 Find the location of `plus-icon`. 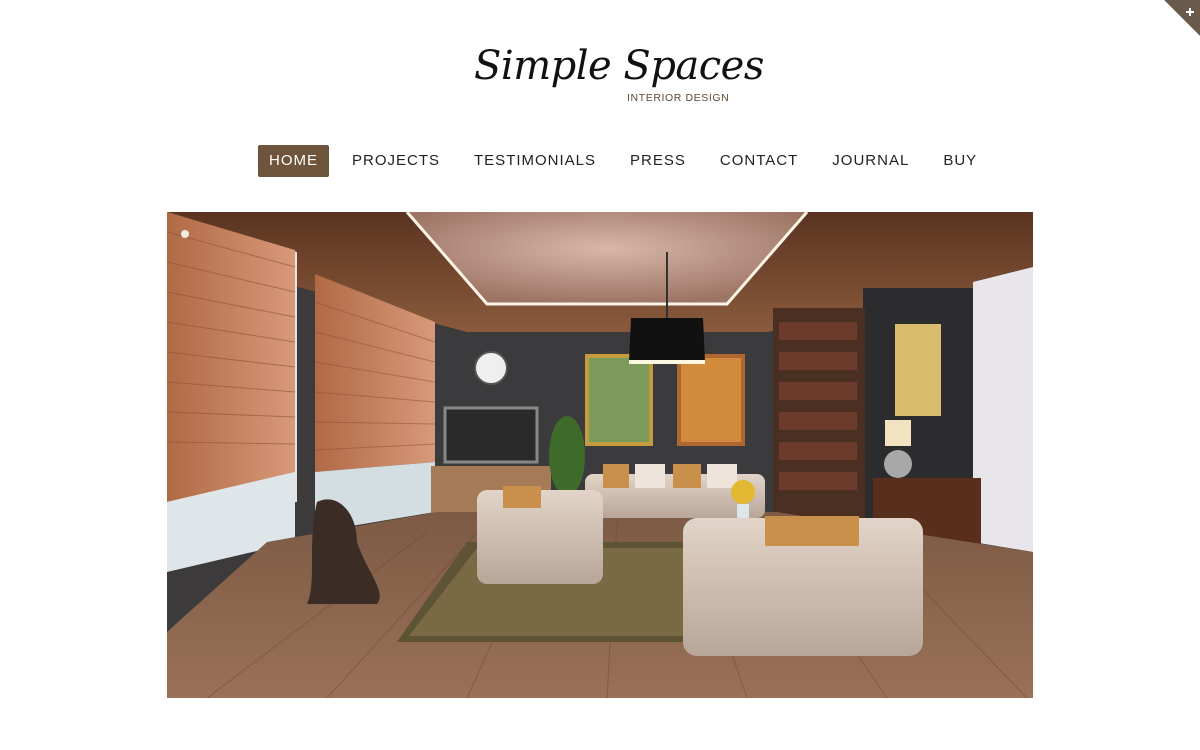

plus-icon is located at coordinates (1182, 18).